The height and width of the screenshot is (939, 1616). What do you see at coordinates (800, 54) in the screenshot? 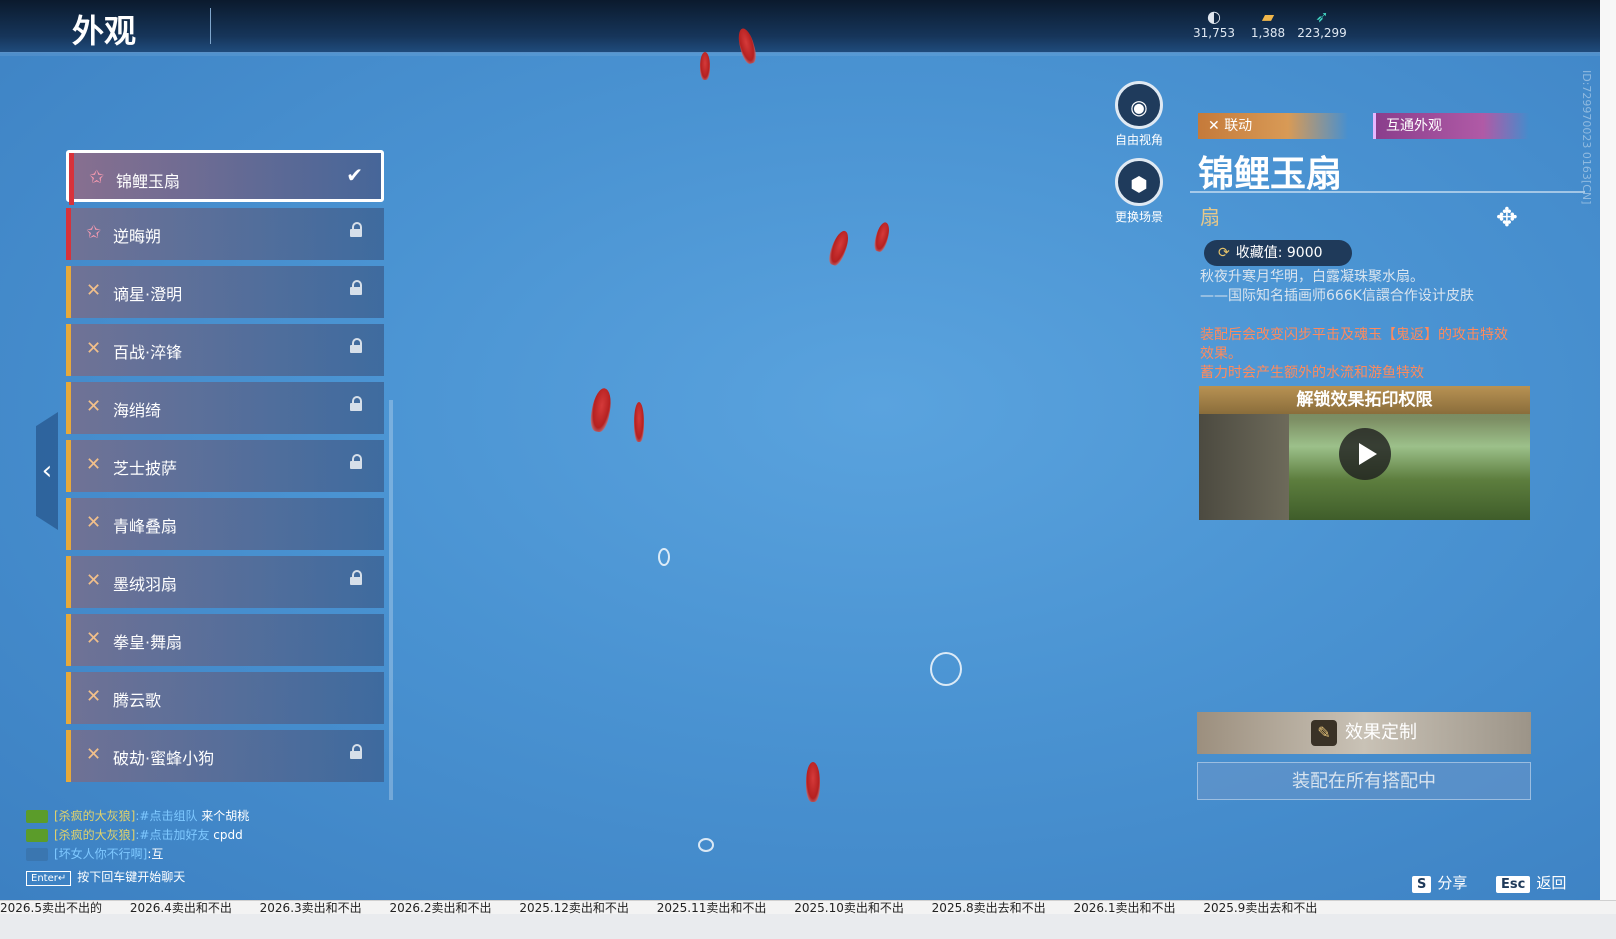
I see `header-ribbon` at bounding box center [800, 54].